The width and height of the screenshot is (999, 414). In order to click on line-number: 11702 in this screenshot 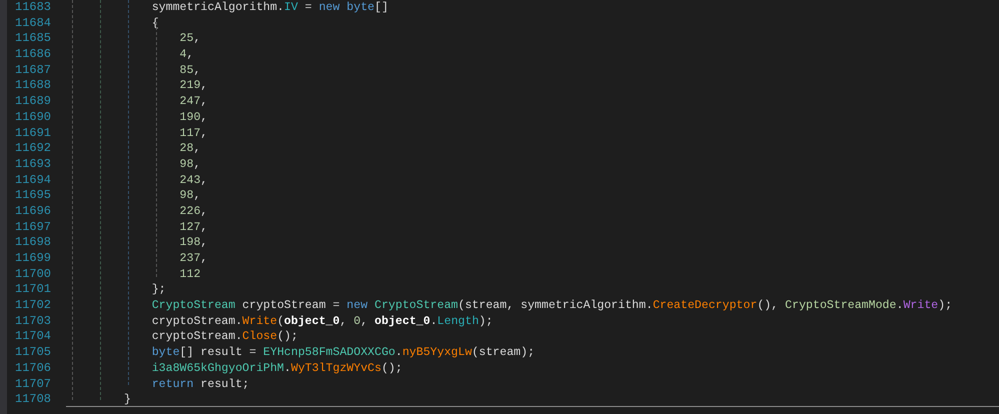, I will do `click(33, 305)`.